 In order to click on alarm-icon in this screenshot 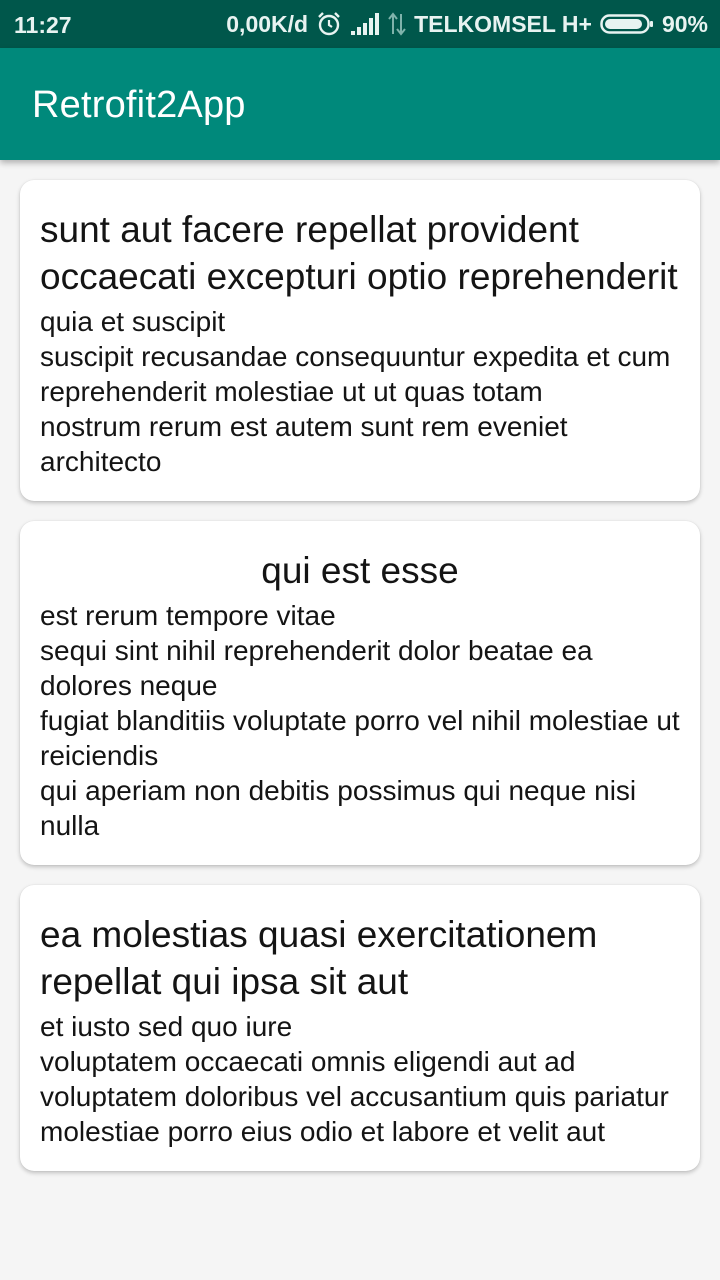, I will do `click(329, 24)`.